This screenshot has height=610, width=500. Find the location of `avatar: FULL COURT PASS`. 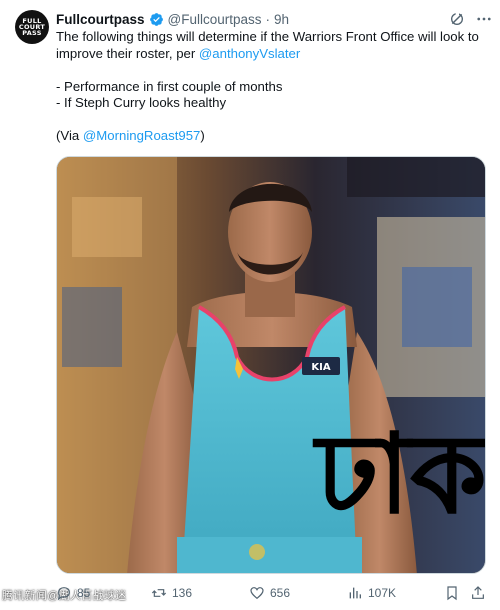

avatar: FULL COURT PASS is located at coordinates (32, 27).